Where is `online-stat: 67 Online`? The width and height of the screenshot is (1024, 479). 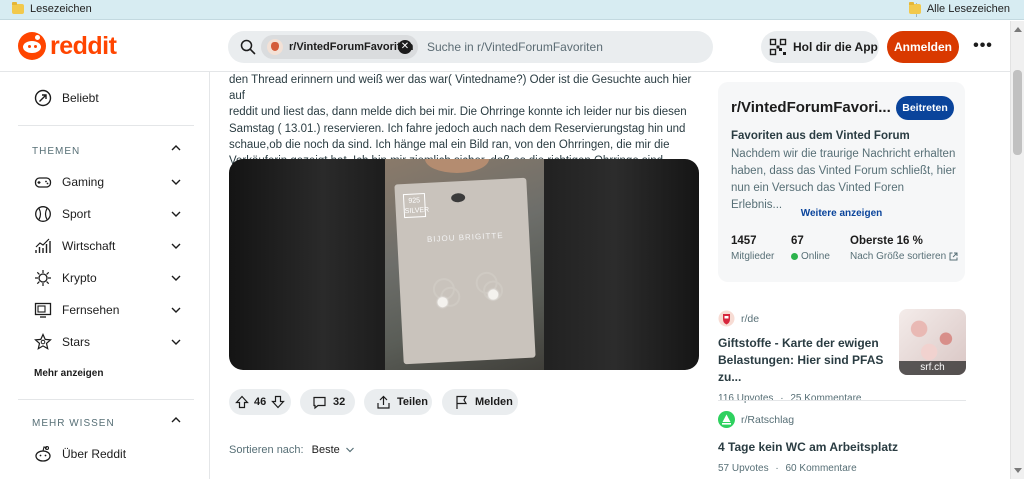 online-stat: 67 Online is located at coordinates (810, 248).